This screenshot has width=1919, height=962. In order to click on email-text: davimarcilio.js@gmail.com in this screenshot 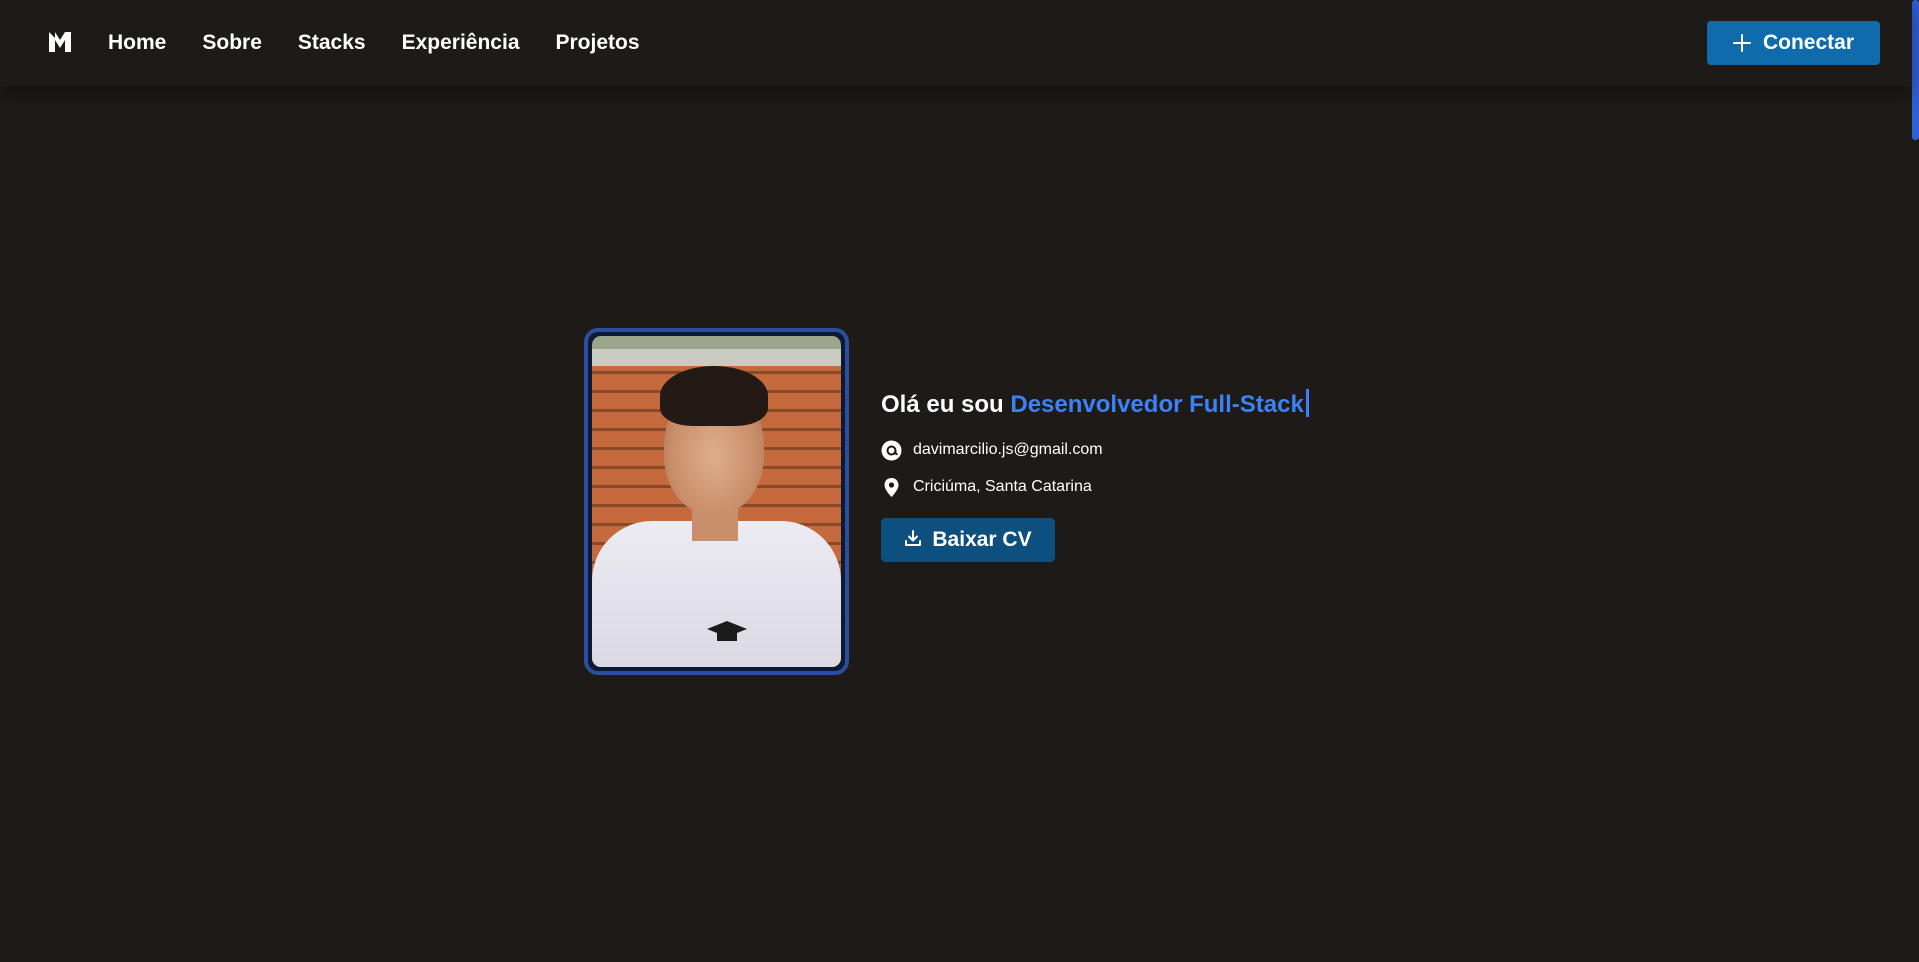, I will do `click(1008, 450)`.